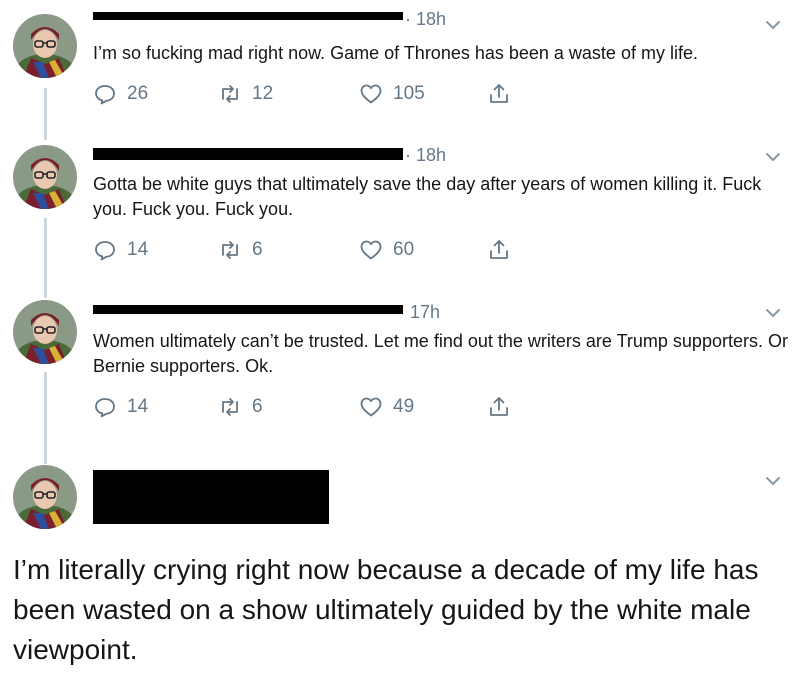  Describe the element at coordinates (404, 249) in the screenshot. I see `like-count: 60` at that location.